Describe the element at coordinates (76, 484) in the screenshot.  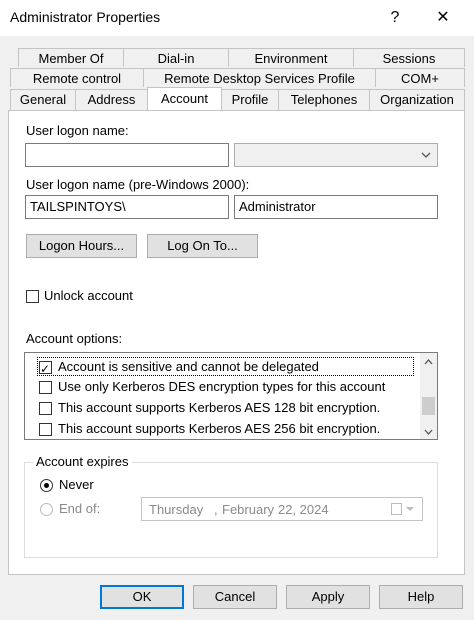
I see `never-label: Never` at that location.